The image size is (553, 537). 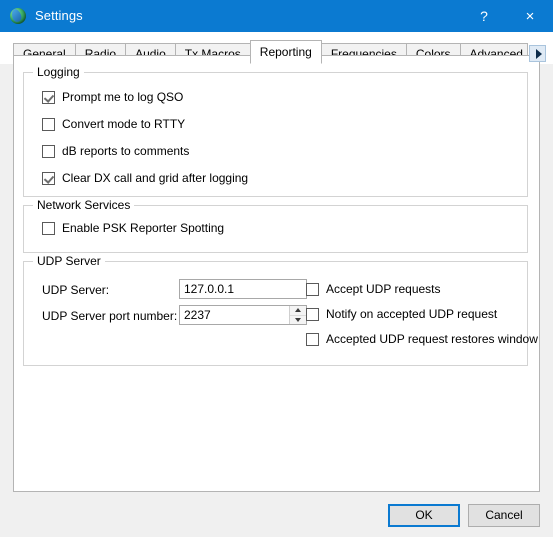 I want to click on checkbox-convert-mode-to-rtty: Convert mode to RTTY, so click(x=113, y=124).